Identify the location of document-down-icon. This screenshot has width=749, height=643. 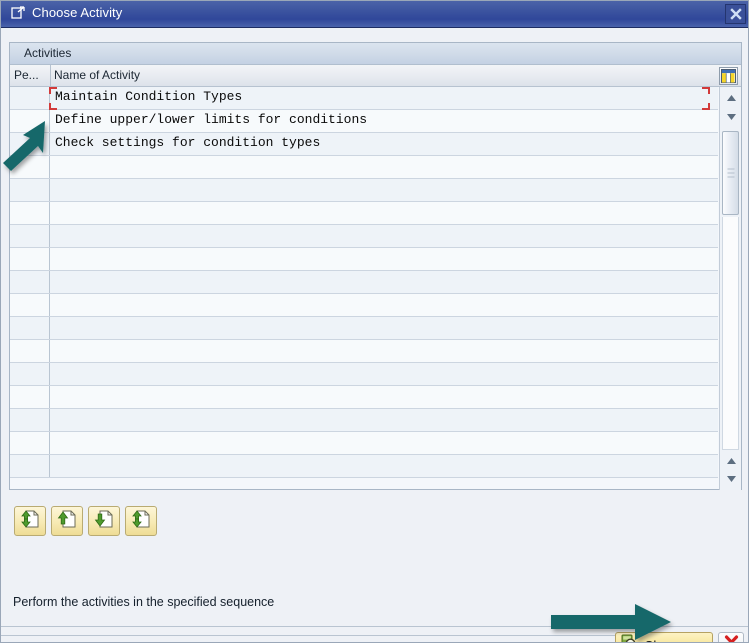
(104, 521).